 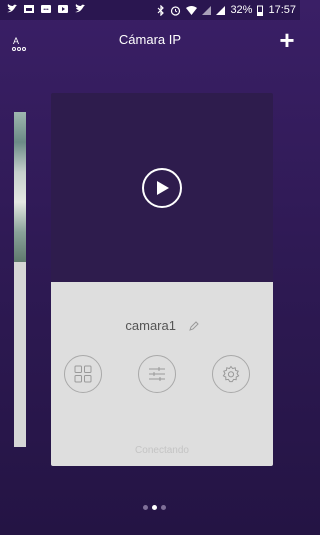 I want to click on status-bar: ••• 32% 17:57, so click(x=150, y=10).